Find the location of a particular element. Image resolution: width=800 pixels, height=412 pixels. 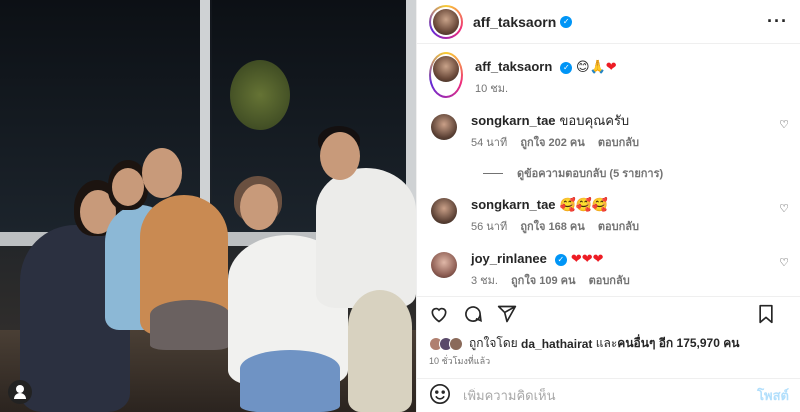

comment-input is located at coordinates (610, 395).